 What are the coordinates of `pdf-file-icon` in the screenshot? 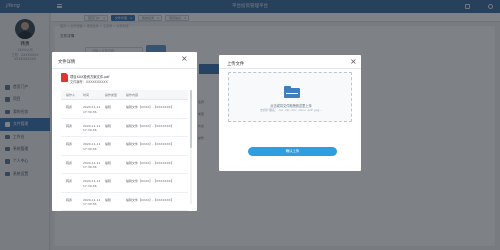 It's located at (64, 77).